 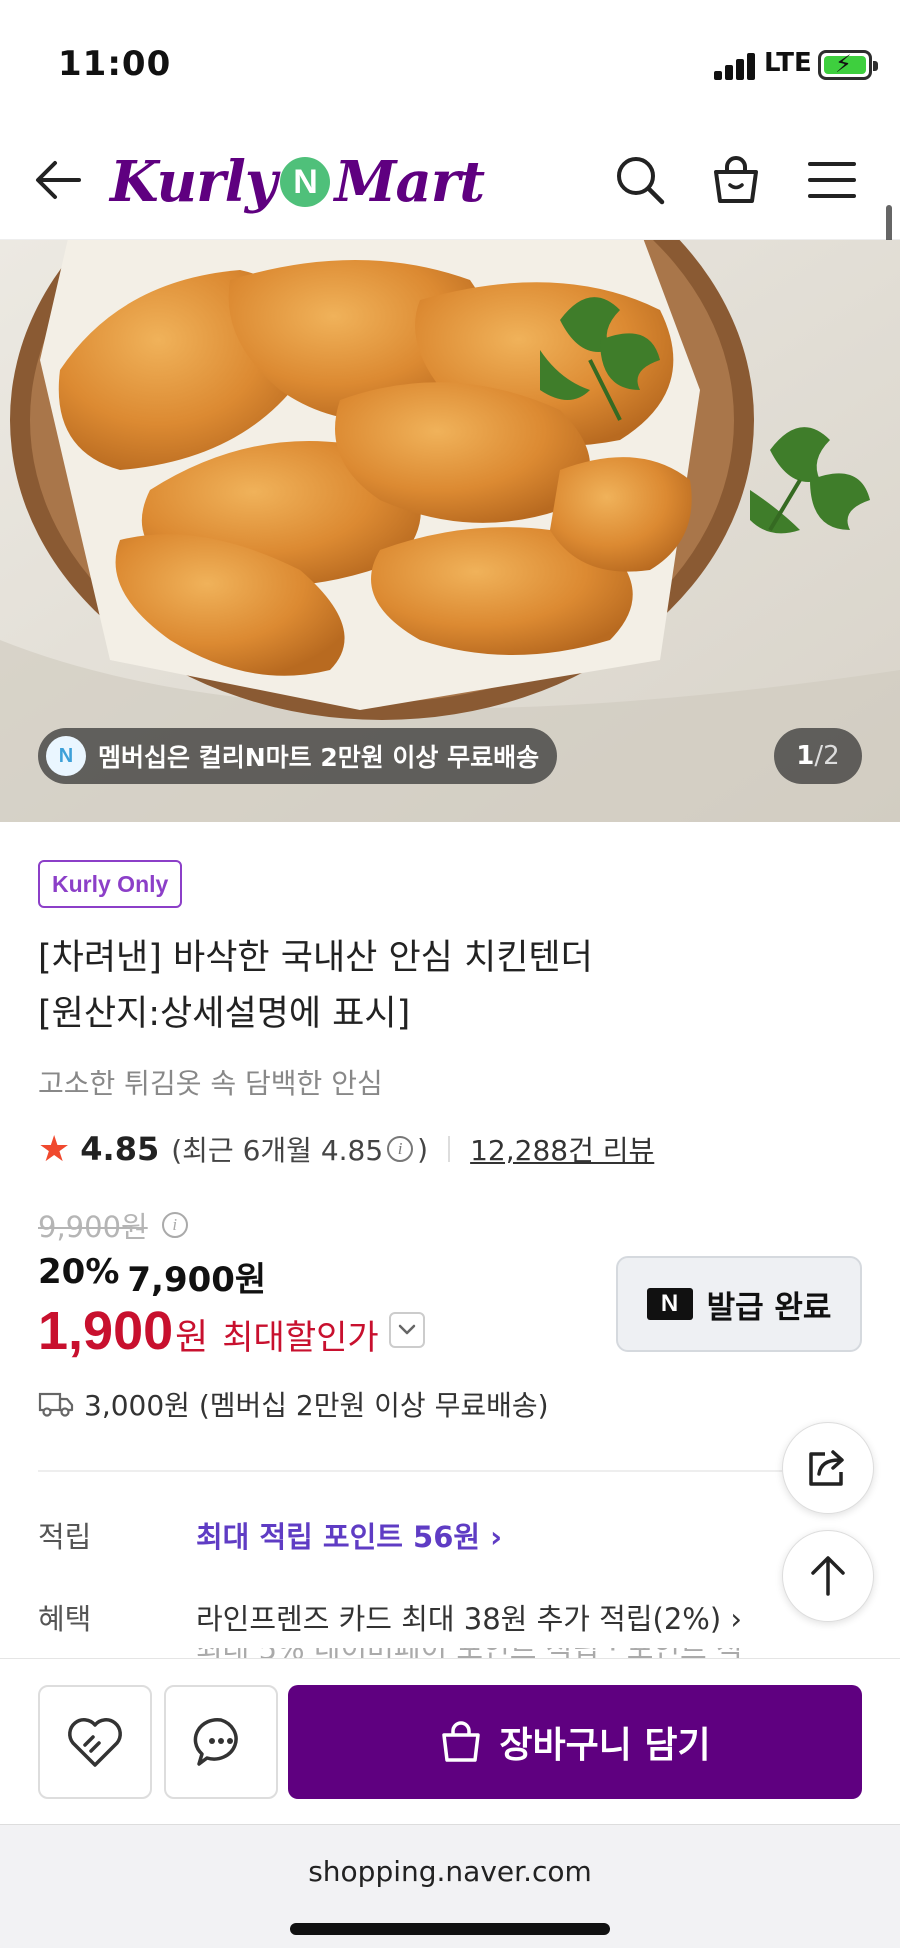 What do you see at coordinates (669, 1304) in the screenshot?
I see `naver-coupon-icon: N` at bounding box center [669, 1304].